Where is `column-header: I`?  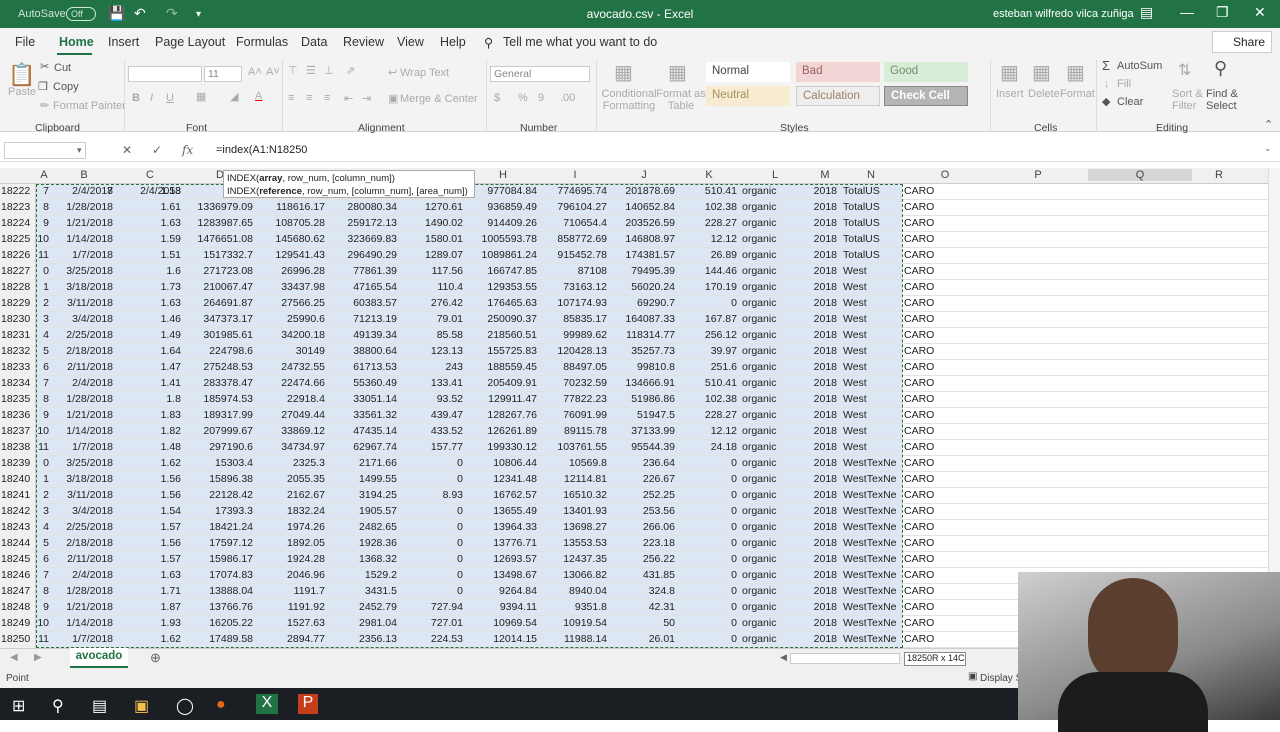 column-header: I is located at coordinates (575, 175).